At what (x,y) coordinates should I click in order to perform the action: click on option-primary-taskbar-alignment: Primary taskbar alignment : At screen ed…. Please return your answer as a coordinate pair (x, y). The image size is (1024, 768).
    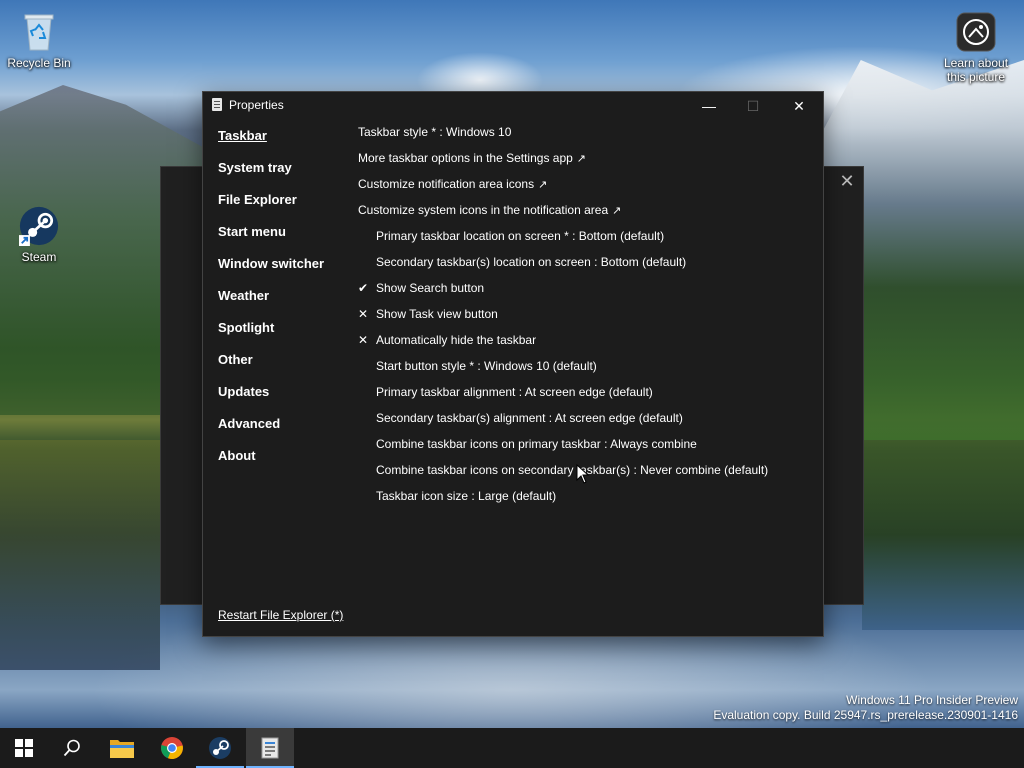
    Looking at the image, I should click on (588, 397).